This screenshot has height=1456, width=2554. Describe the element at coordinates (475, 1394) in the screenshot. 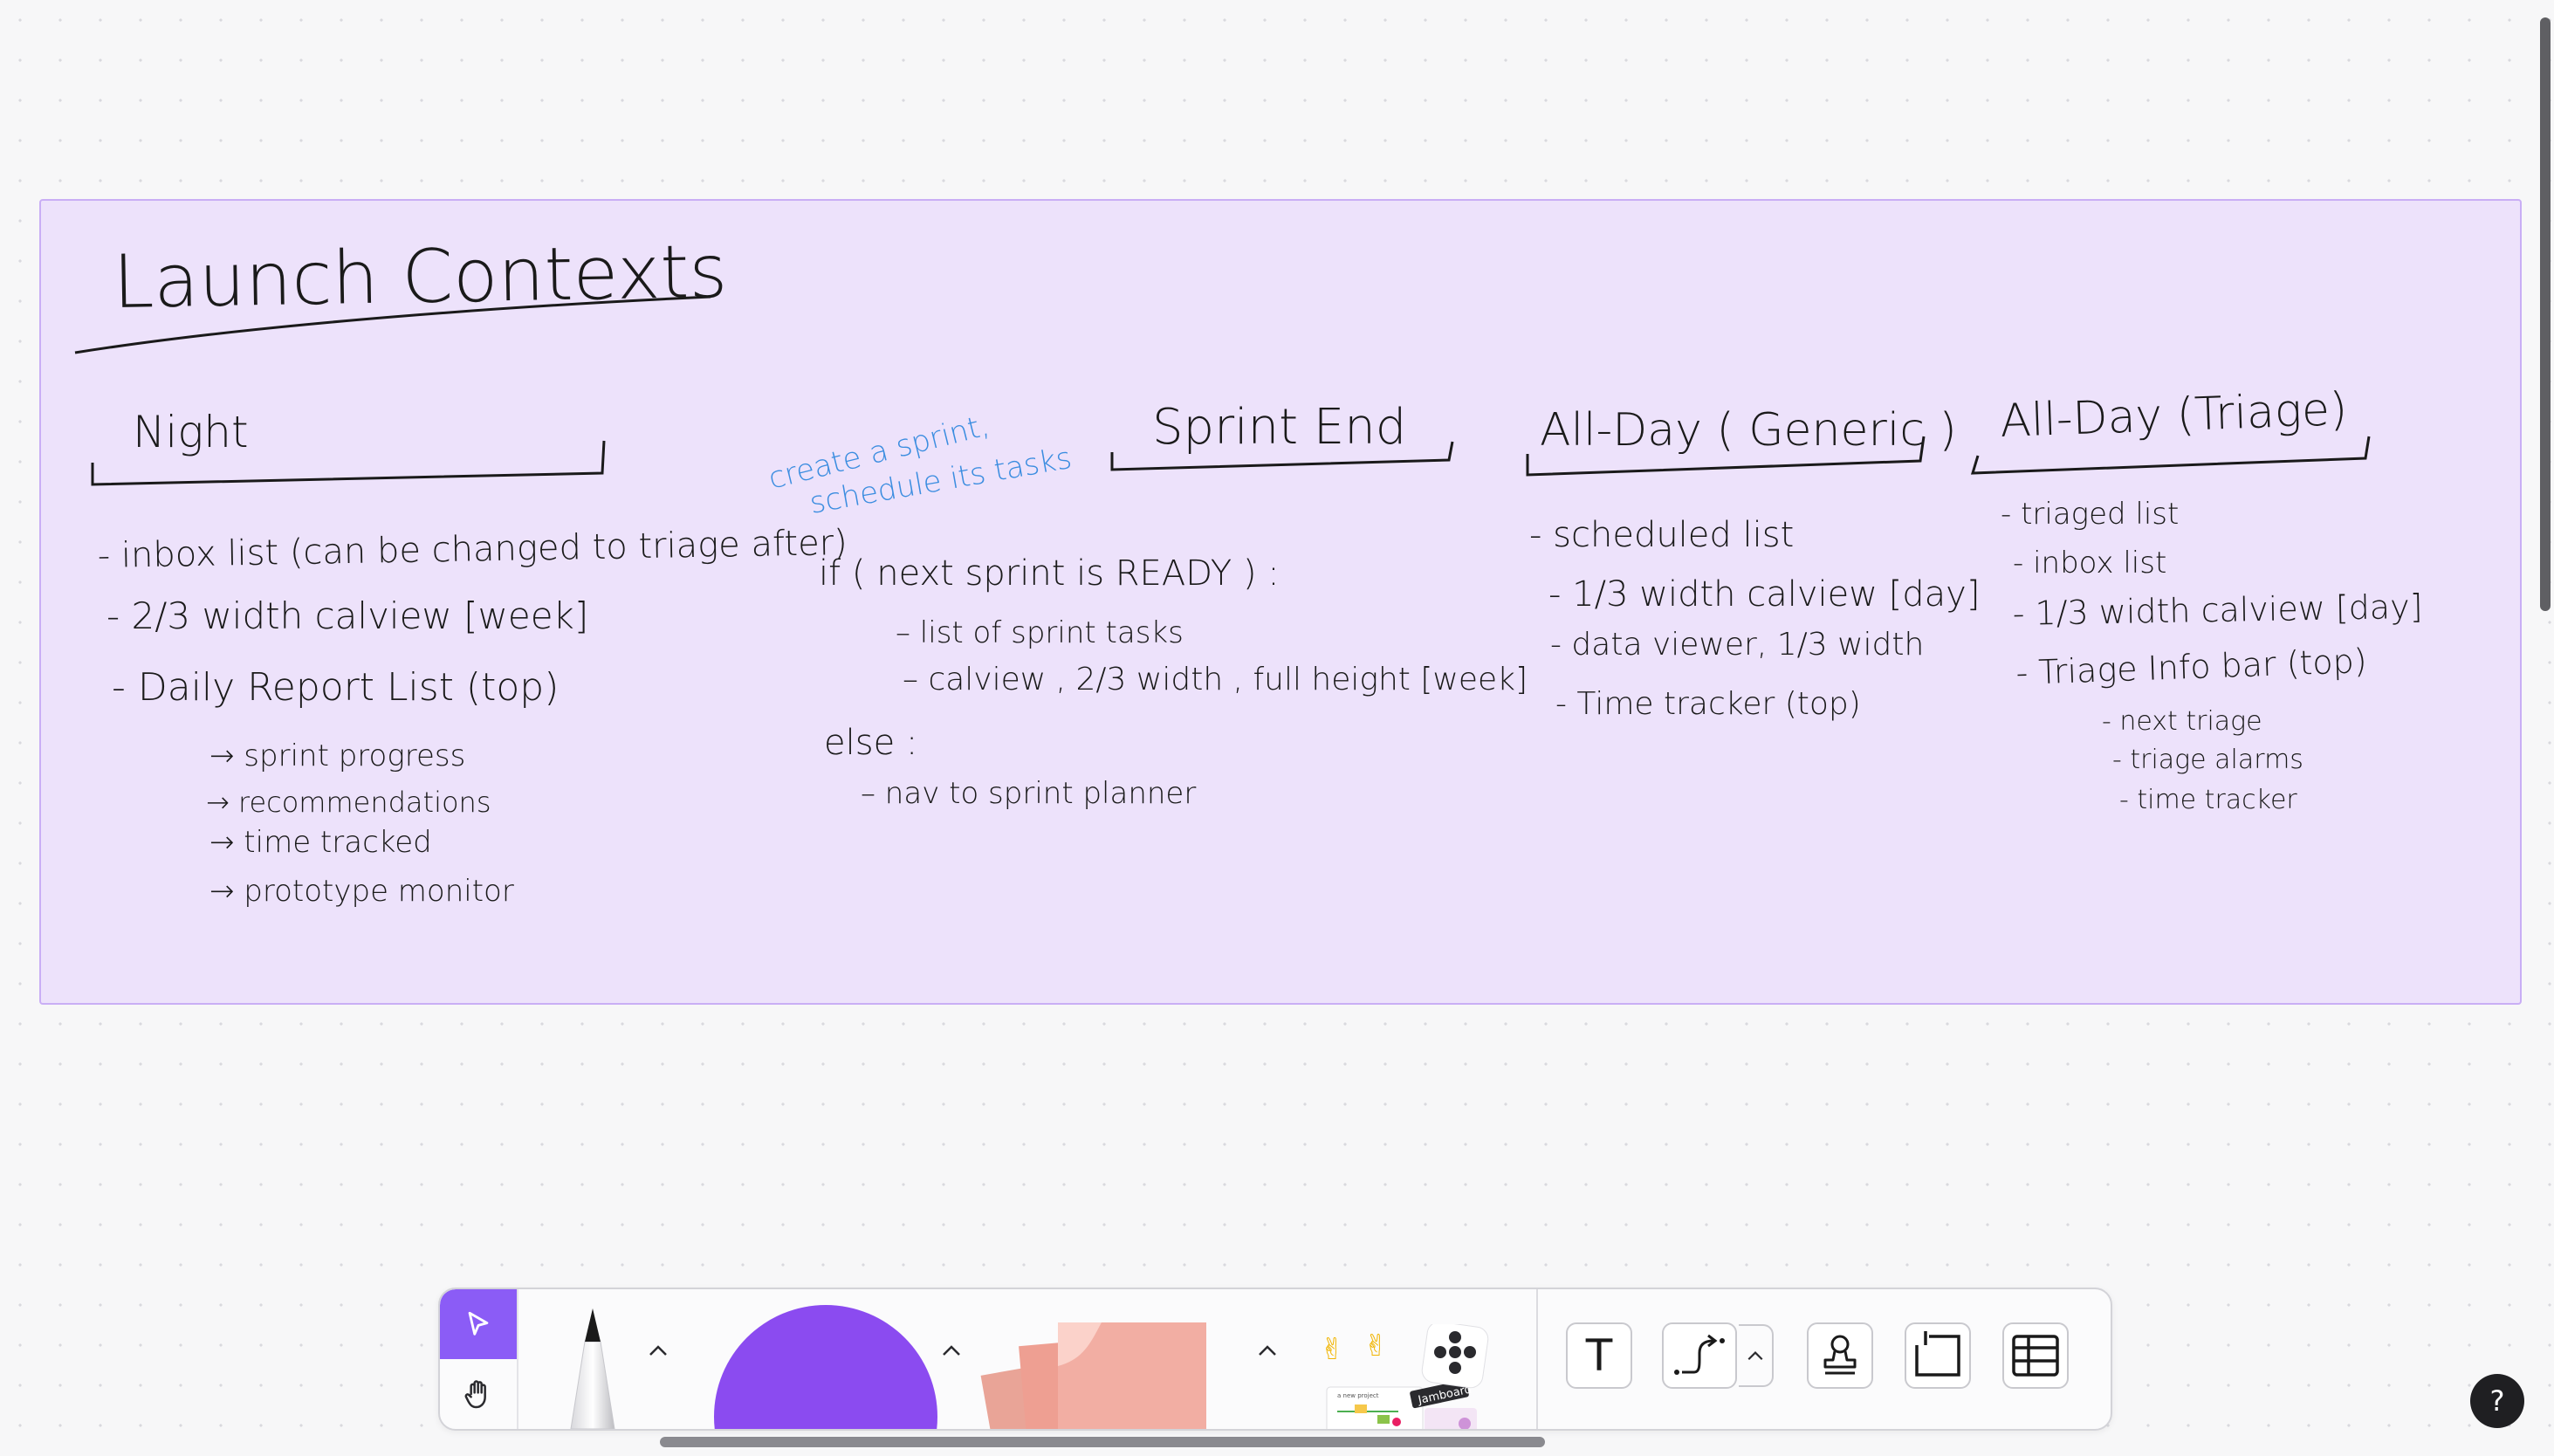

I see `hand-icon` at that location.